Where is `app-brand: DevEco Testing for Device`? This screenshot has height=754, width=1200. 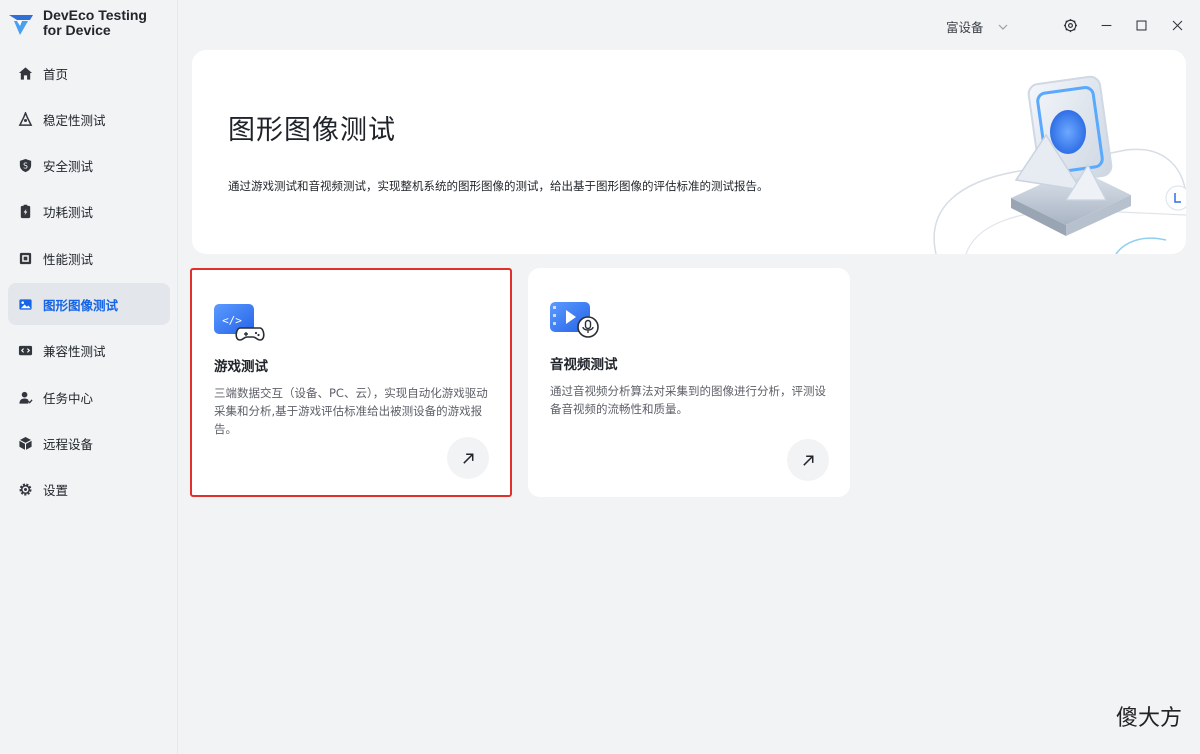
app-brand: DevEco Testing for Device is located at coordinates (77, 23).